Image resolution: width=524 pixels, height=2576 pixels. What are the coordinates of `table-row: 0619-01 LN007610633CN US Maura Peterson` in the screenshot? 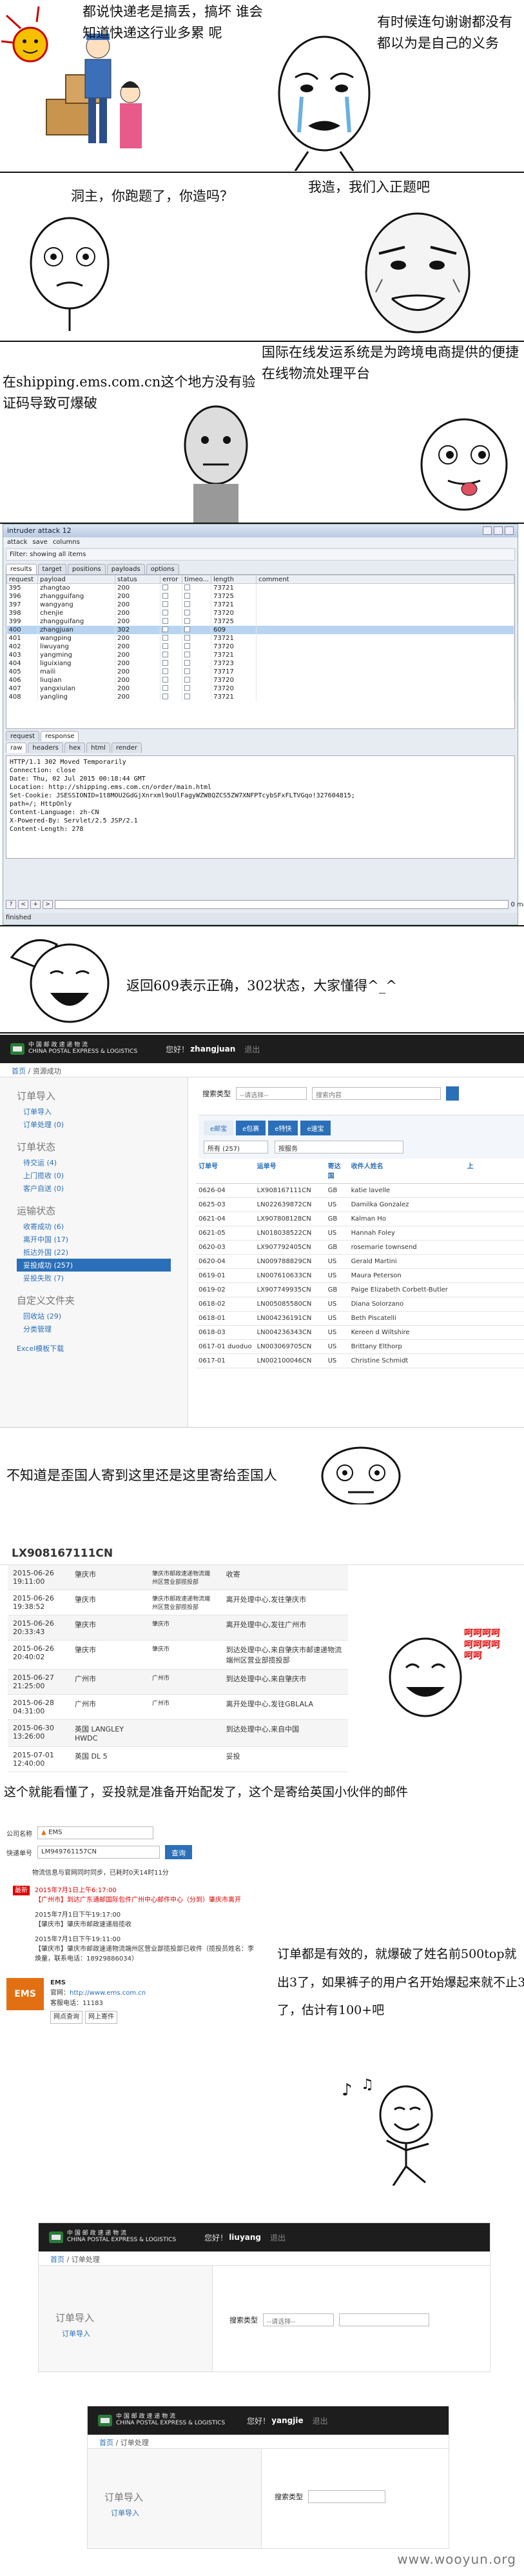 It's located at (360, 1275).